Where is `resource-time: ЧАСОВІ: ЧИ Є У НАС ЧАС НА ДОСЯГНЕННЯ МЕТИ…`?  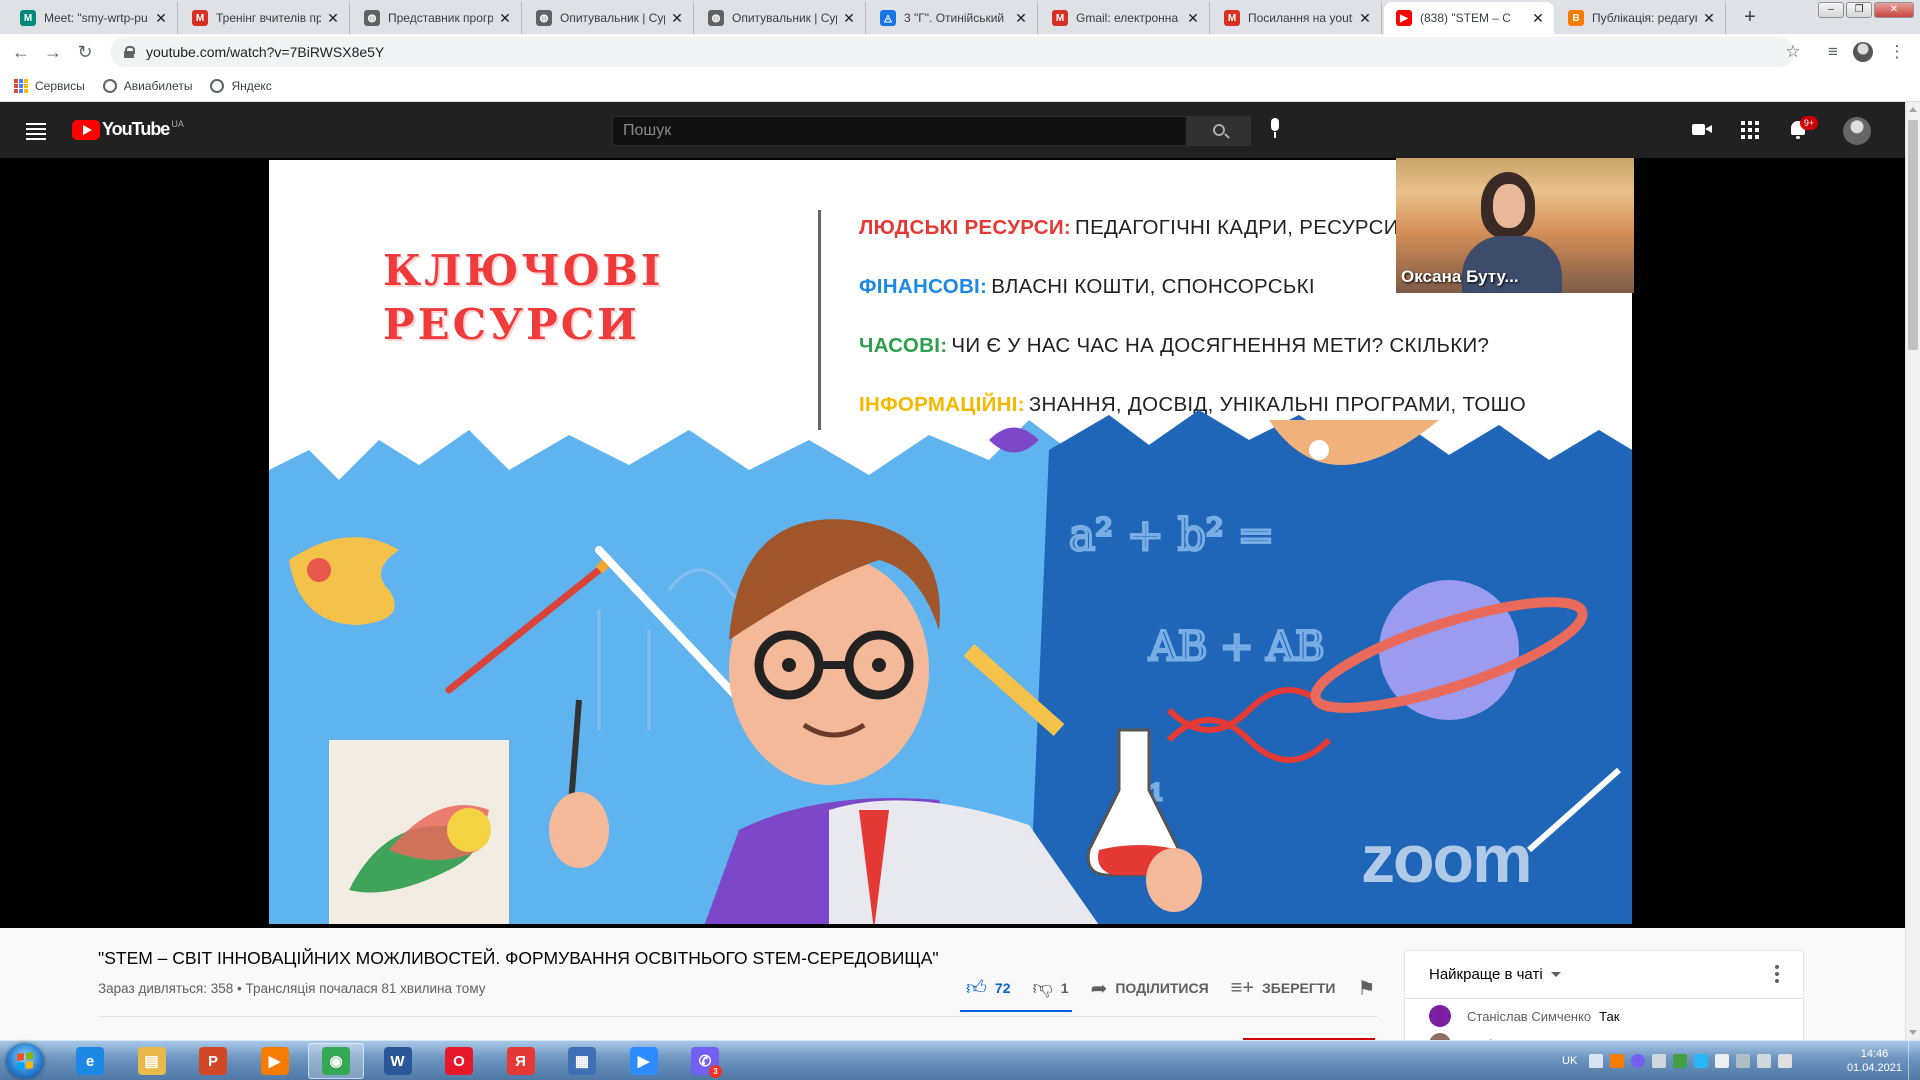 resource-time: ЧАСОВІ: ЧИ Є У НАС ЧАС НА ДОСЯГНЕННЯ МЕТИ… is located at coordinates (1174, 346).